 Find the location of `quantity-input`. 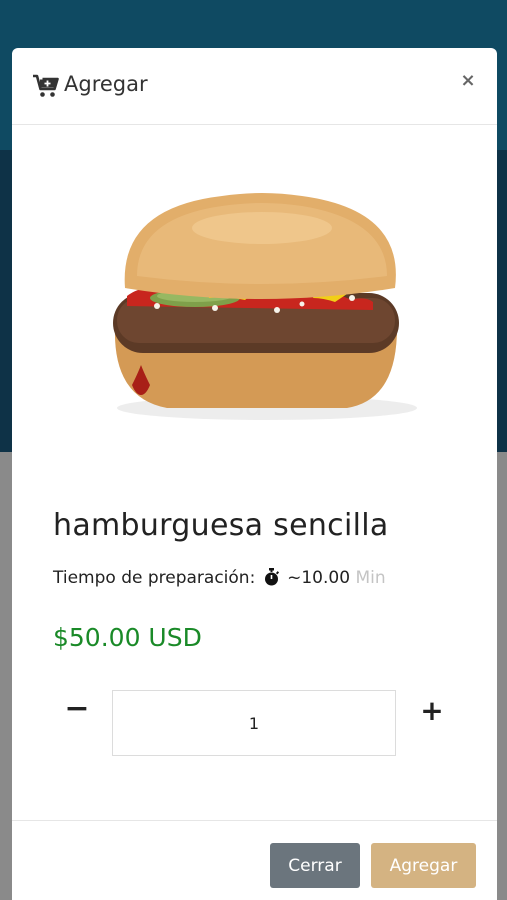

quantity-input is located at coordinates (254, 723).